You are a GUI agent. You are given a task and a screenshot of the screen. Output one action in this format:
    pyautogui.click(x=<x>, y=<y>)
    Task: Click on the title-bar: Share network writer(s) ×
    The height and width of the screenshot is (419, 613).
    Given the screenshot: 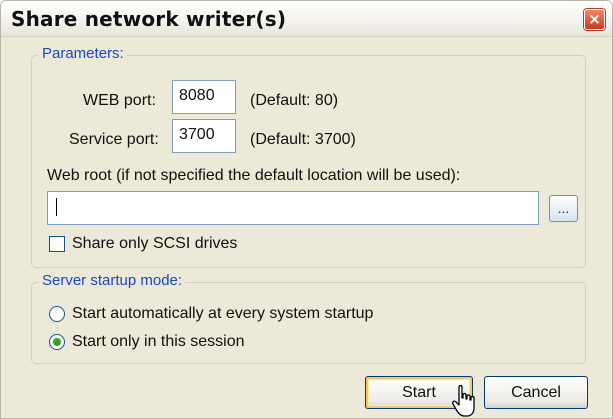 What is the action you would take?
    pyautogui.click(x=306, y=19)
    